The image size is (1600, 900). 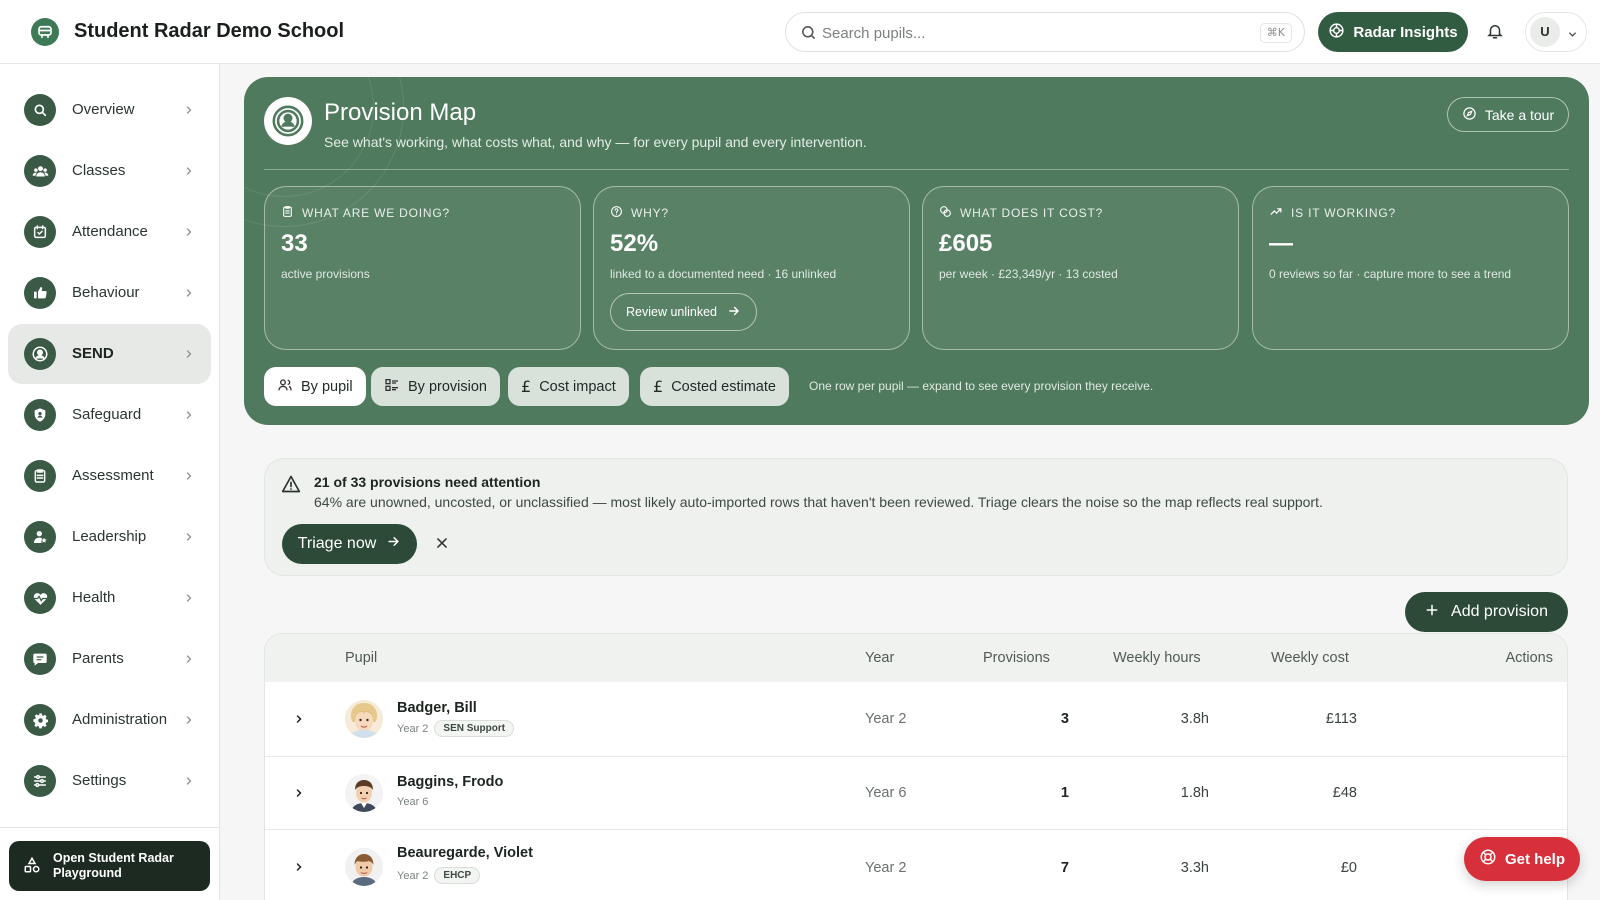 I want to click on sidebar-item-behaviour: Behaviour, so click(x=109, y=293).